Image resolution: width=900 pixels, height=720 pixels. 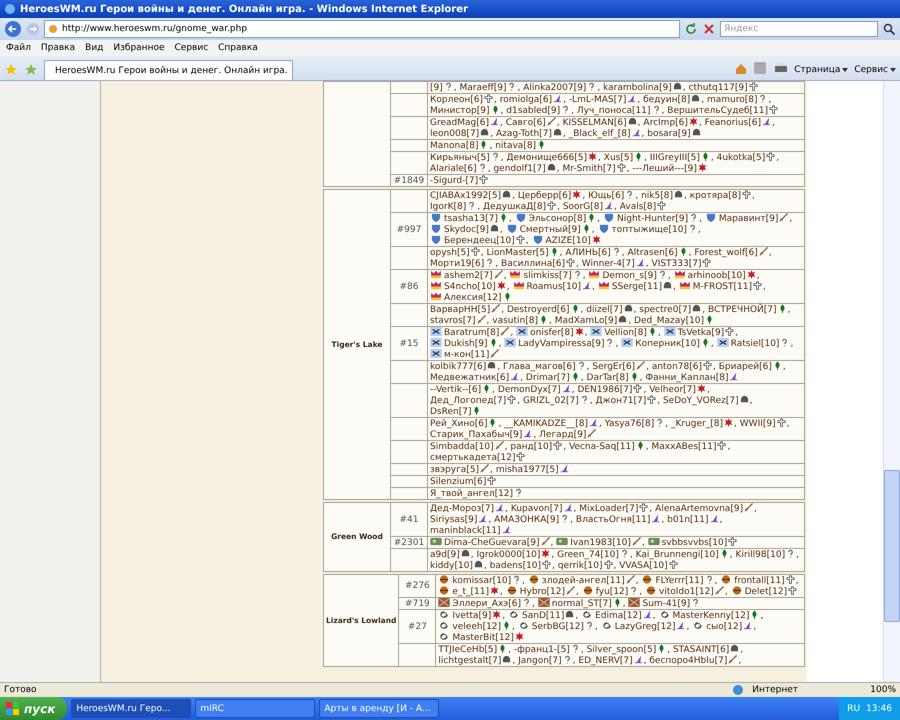 I want to click on player-name: TTJIeCeHb[5], so click(x=468, y=650).